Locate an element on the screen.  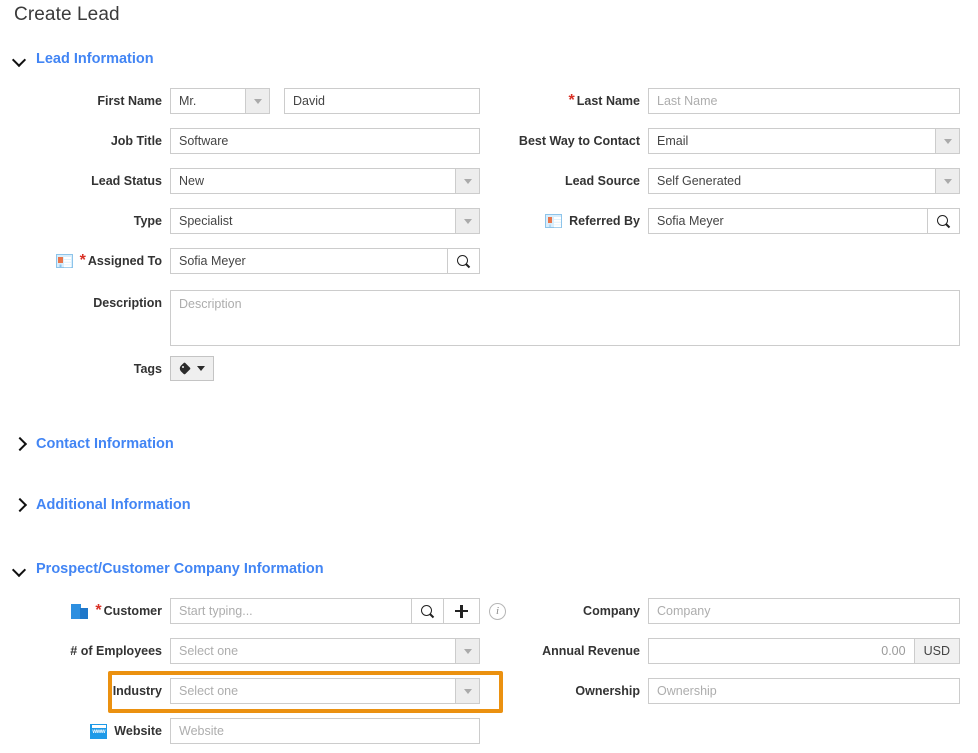
referred-by-label: Referred By is located at coordinates (604, 221).